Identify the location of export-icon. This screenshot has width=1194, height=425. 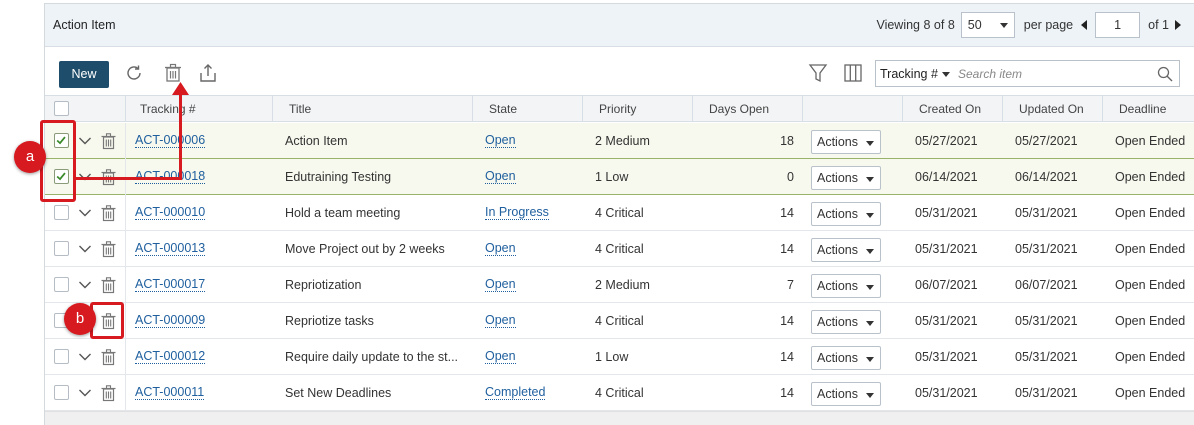
(208, 73).